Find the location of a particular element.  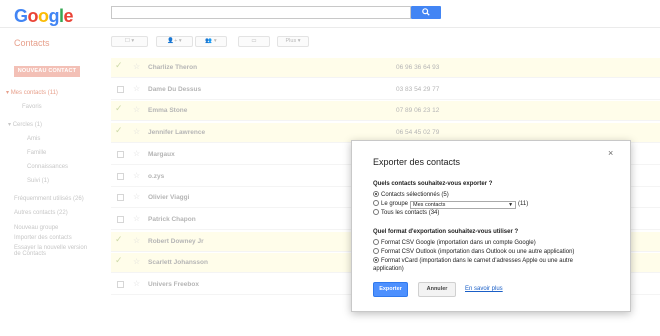

radio-csv-google is located at coordinates (376, 242).